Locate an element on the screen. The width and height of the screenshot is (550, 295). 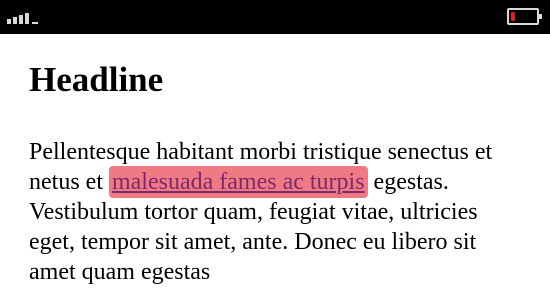
headline: Headline is located at coordinates (96, 79).